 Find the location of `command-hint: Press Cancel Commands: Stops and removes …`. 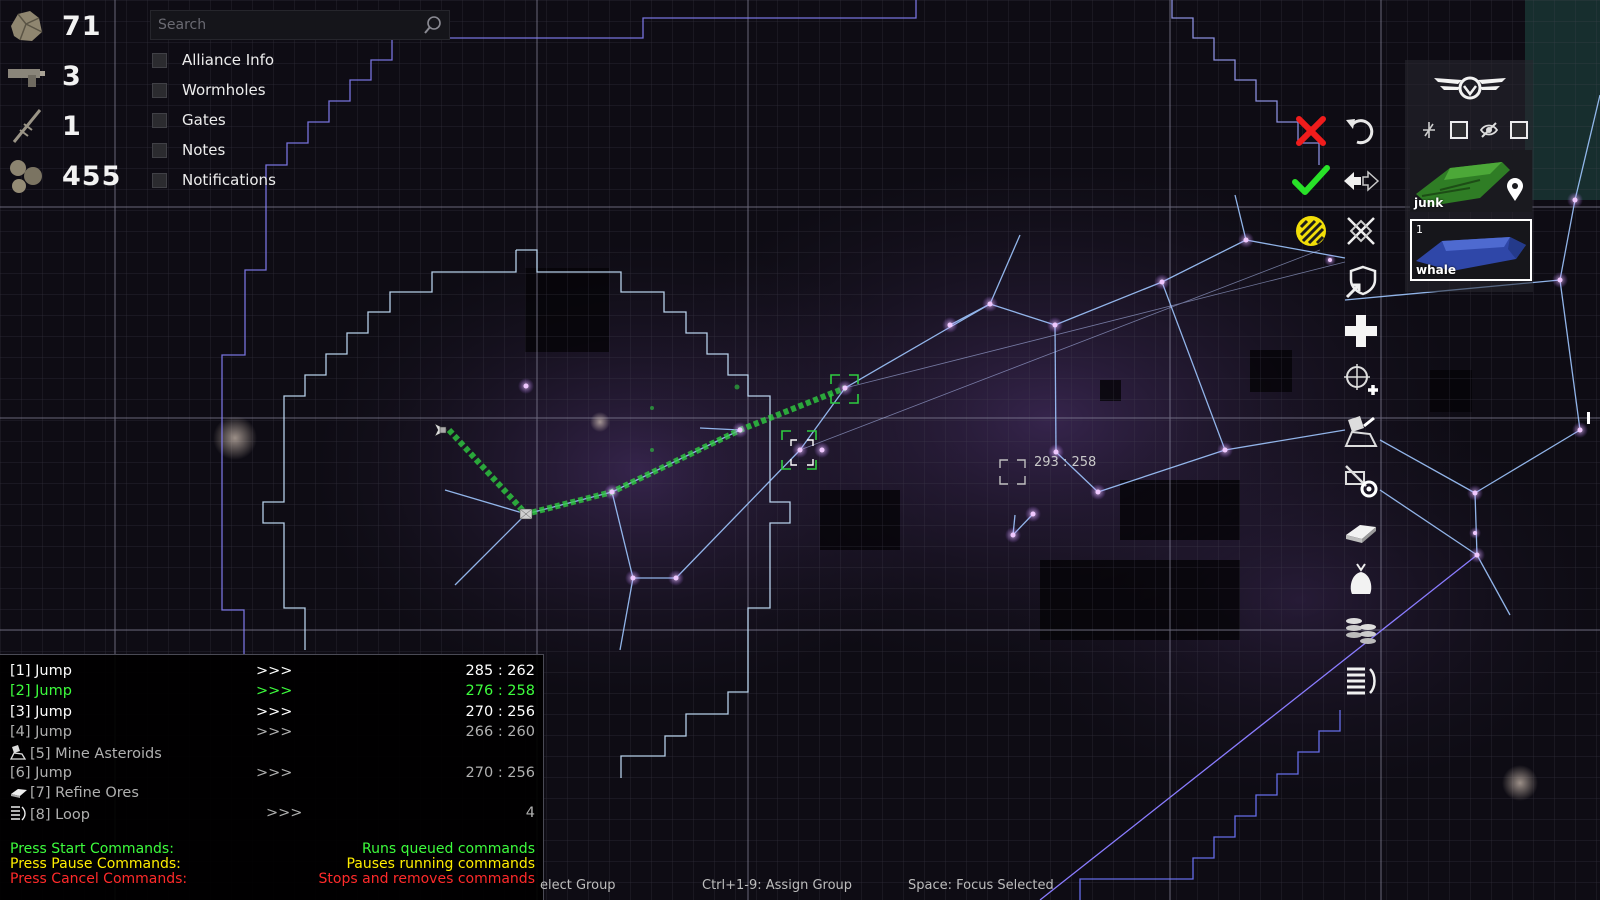

command-hint: Press Cancel Commands: Stops and removes … is located at coordinates (272, 879).